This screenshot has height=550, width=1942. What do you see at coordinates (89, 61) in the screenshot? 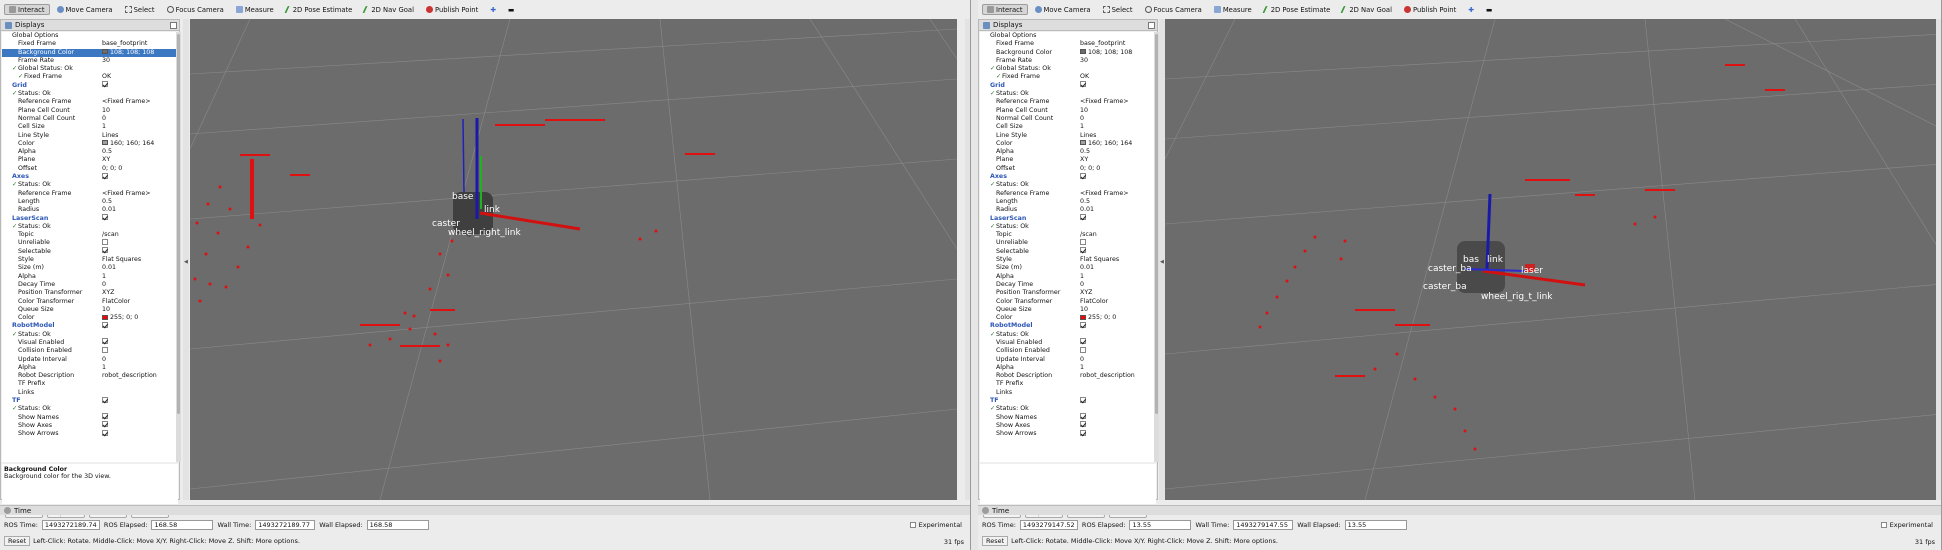
I see `property-row: Frame Rate 30` at bounding box center [89, 61].